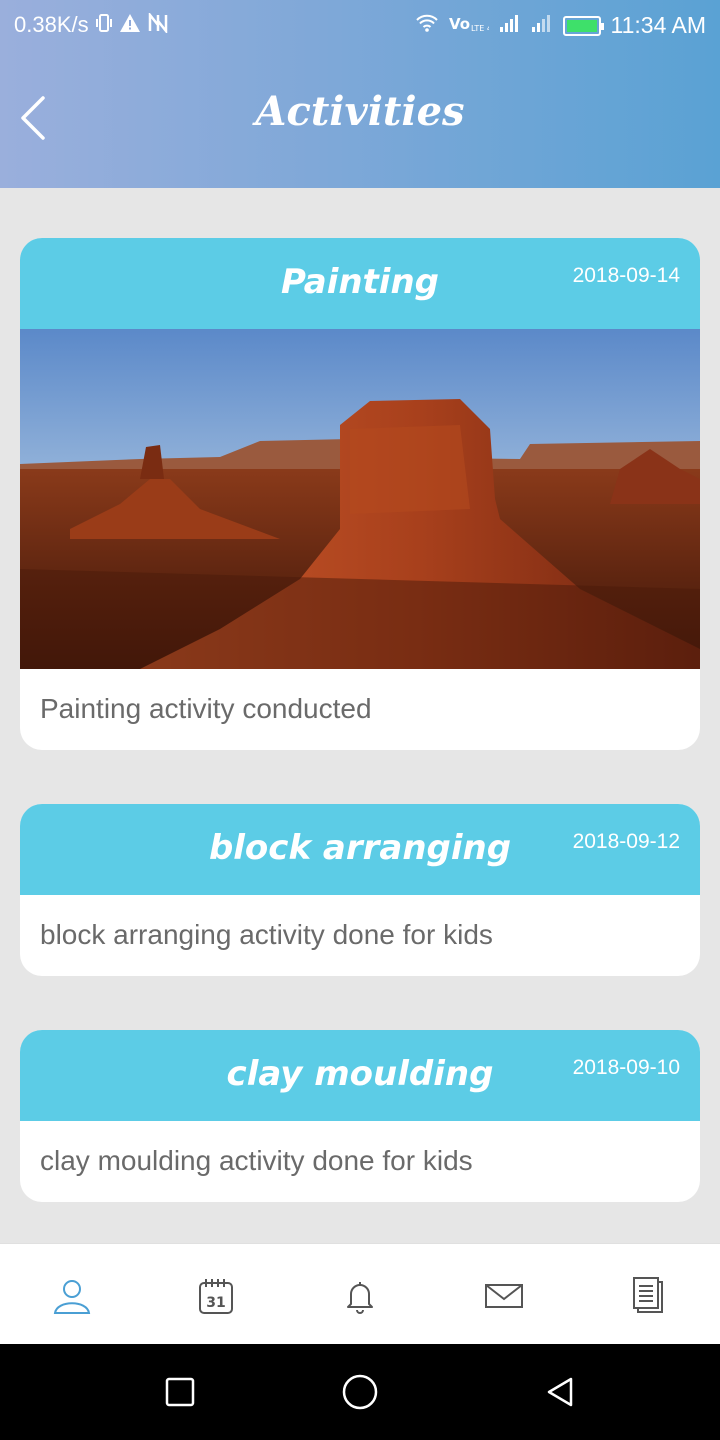 Image resolution: width=720 pixels, height=1440 pixels. Describe the element at coordinates (560, 25) in the screenshot. I see `status-right: VoLTE 4G 11:34 AM` at that location.